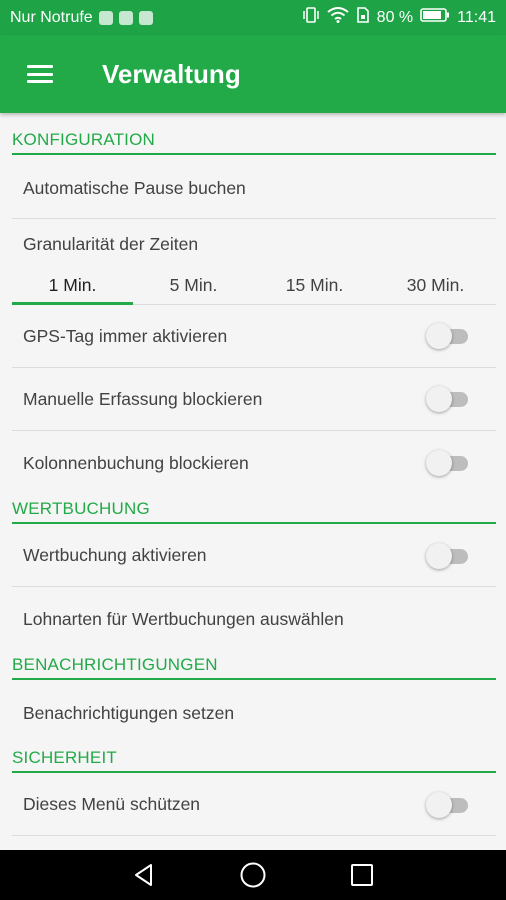 This screenshot has width=506, height=900. What do you see at coordinates (254, 336) in the screenshot?
I see `gps-tag-item: GPS-Tag immer aktivieren` at bounding box center [254, 336].